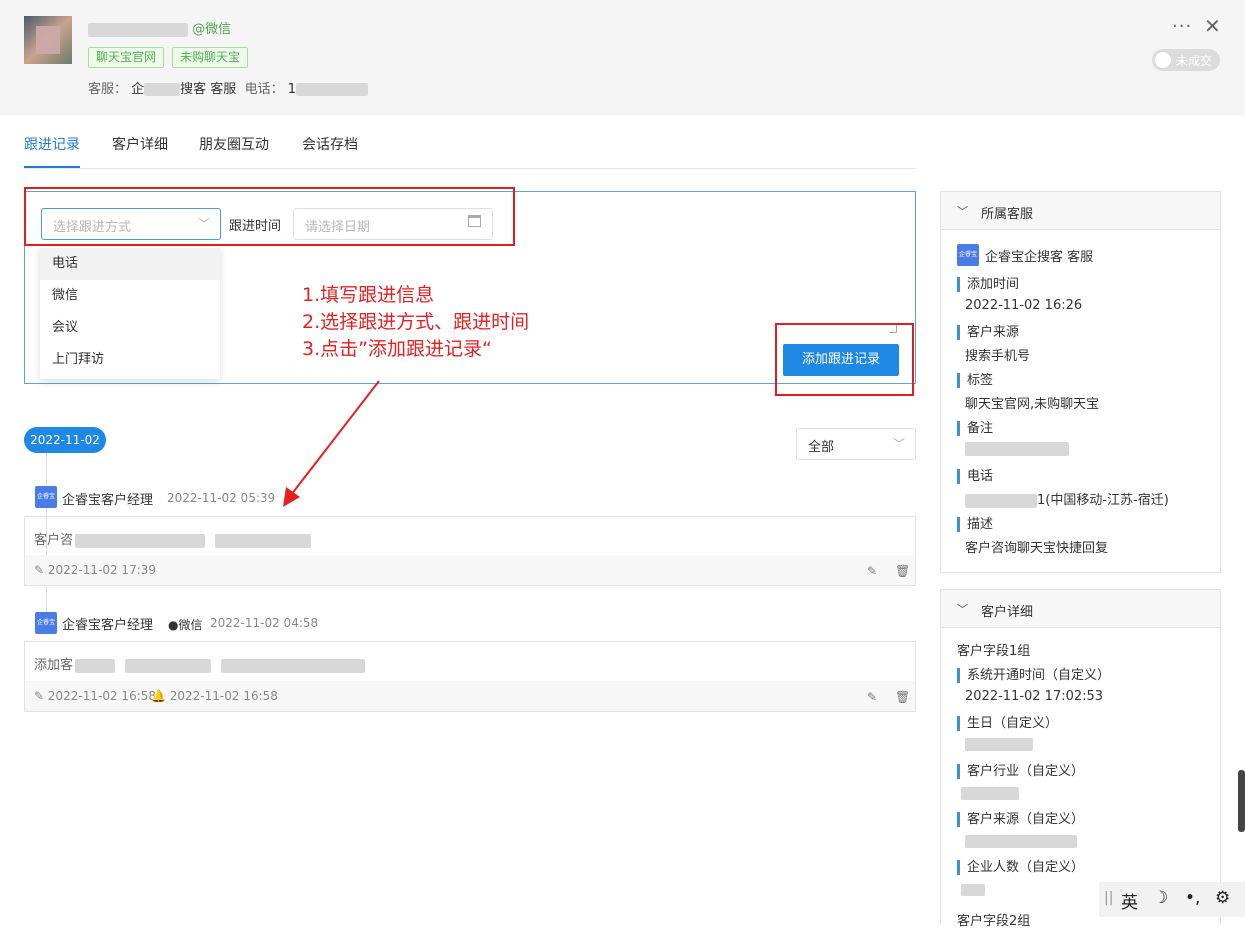 The height and width of the screenshot is (929, 1245). Describe the element at coordinates (1039, 257) in the screenshot. I see `agent-name: 企睿宝企搜客 客服` at that location.